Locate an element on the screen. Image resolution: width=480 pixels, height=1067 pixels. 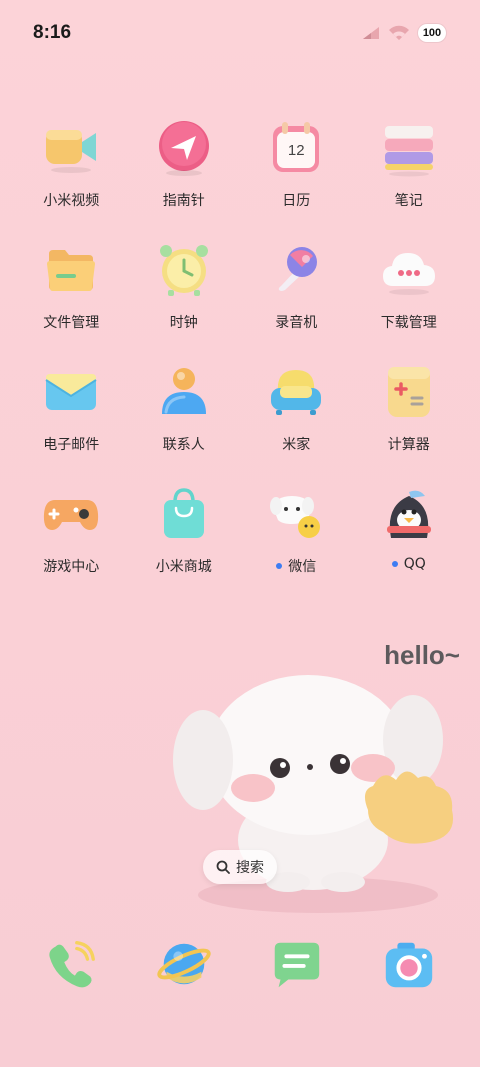
folder-icon is located at coordinates (71, 270).